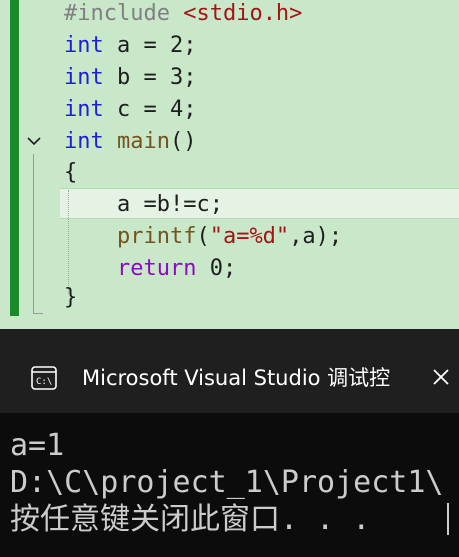  I want to click on svg-text: C:\, so click(44, 382).